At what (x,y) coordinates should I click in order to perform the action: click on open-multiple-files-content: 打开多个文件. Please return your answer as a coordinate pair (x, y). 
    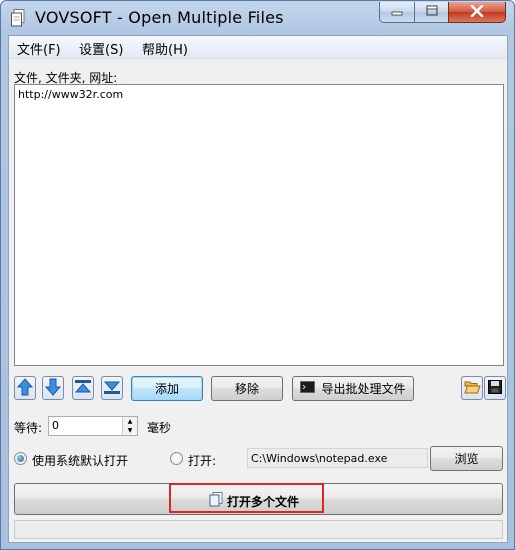
    Looking at the image, I should click on (254, 501).